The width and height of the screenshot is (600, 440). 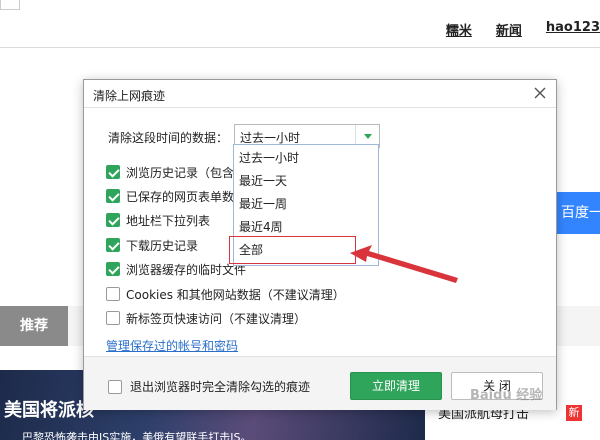 What do you see at coordinates (306, 204) in the screenshot?
I see `dropdown-item-past-week: 最近一周` at bounding box center [306, 204].